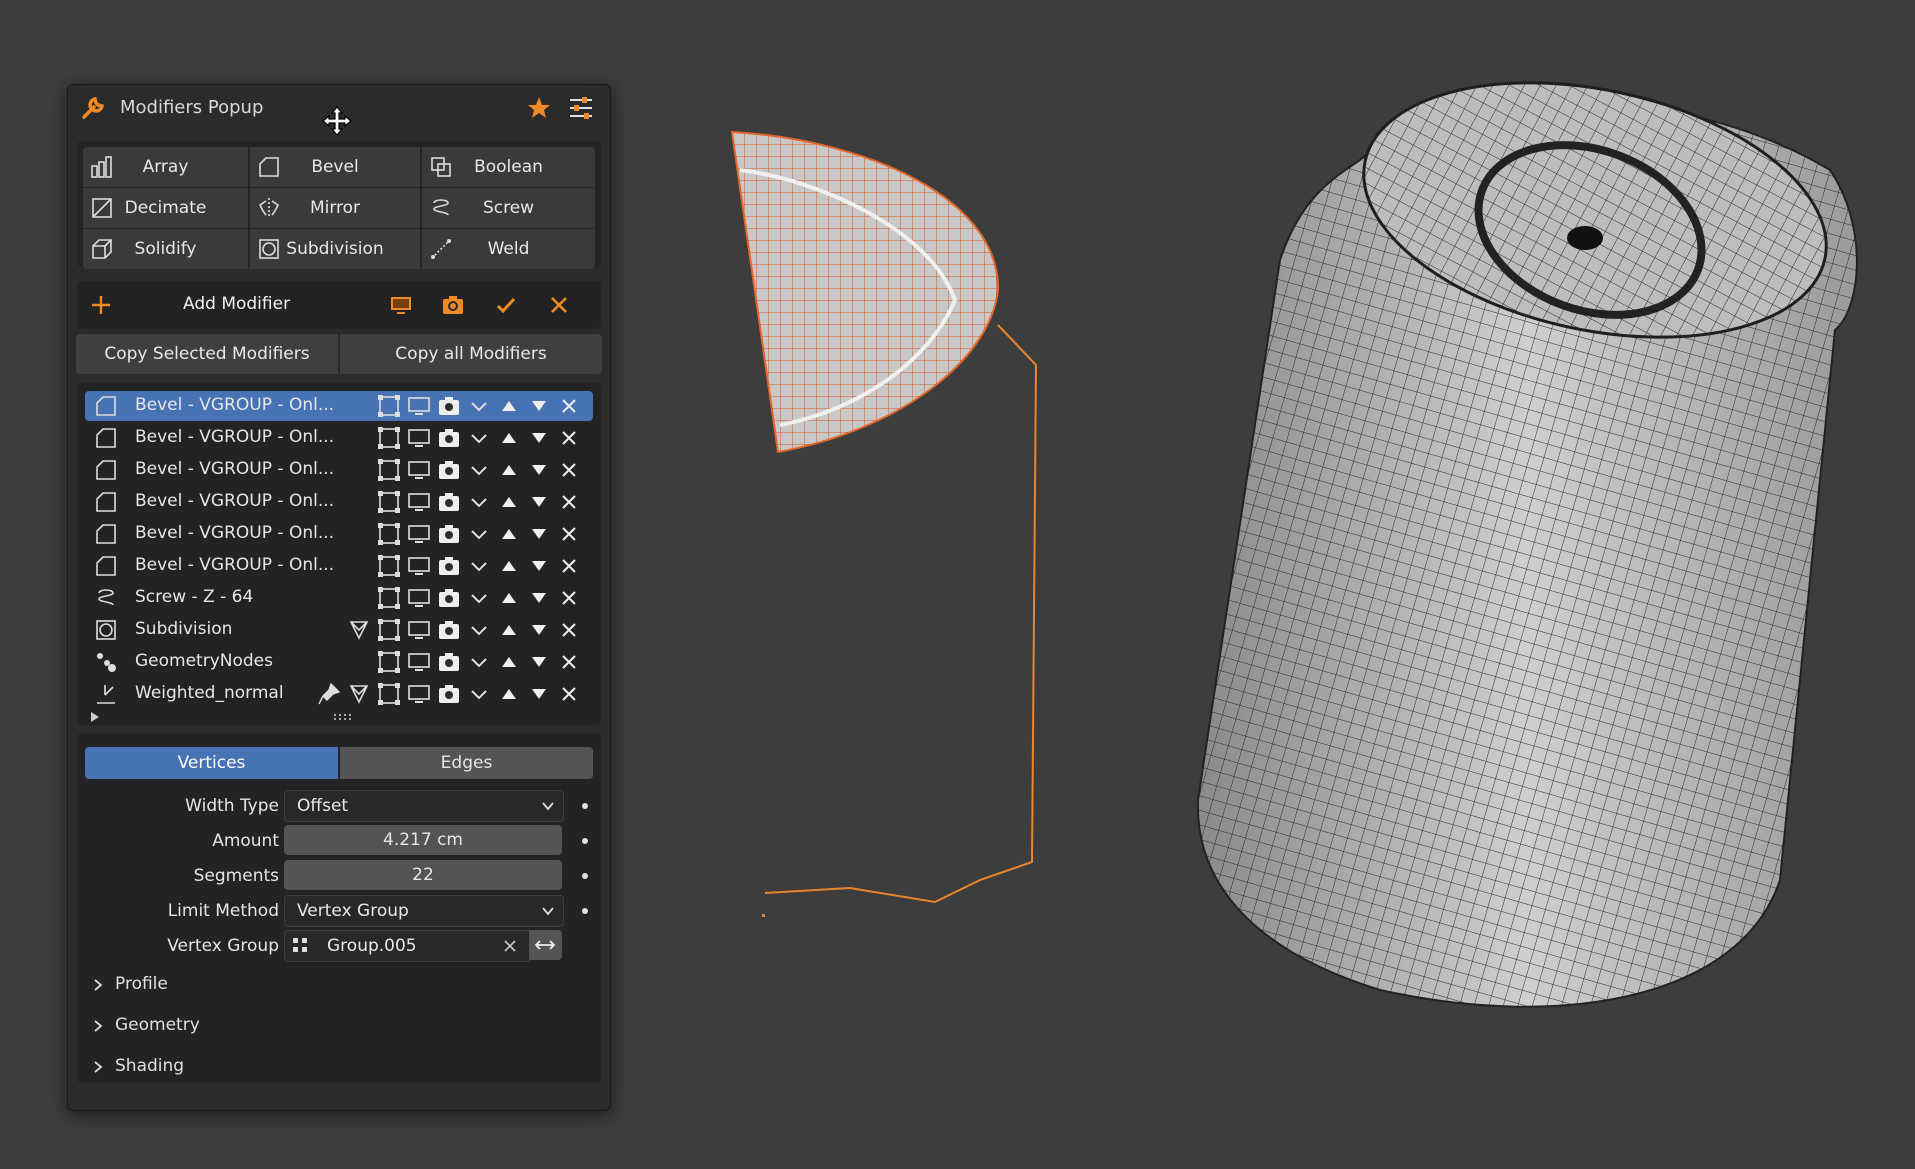 The width and height of the screenshot is (1915, 1169). I want to click on apply-check-icon, so click(506, 305).